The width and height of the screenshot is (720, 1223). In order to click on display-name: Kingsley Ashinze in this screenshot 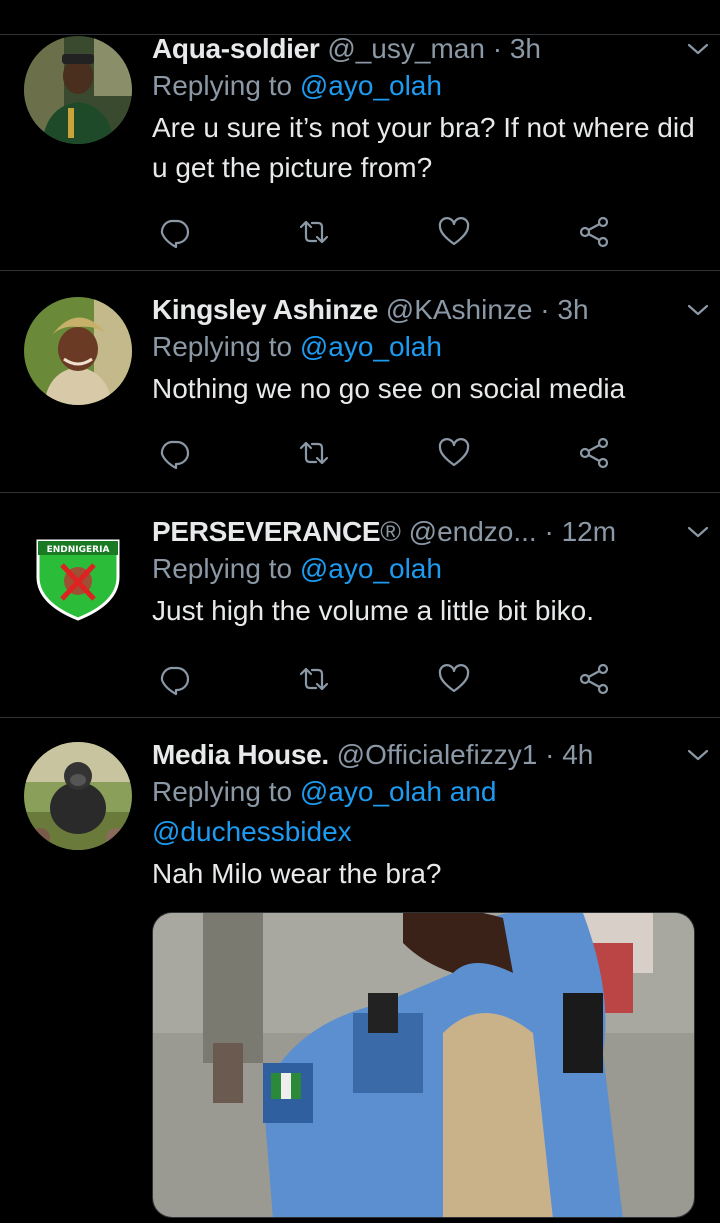, I will do `click(265, 309)`.